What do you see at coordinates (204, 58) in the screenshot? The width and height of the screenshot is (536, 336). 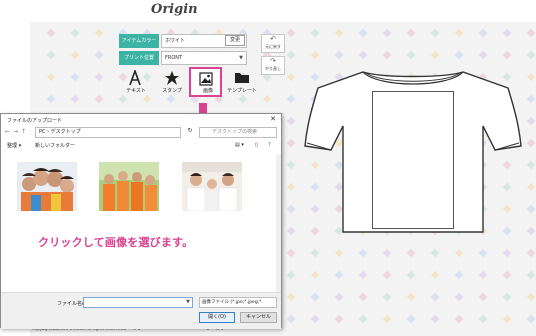 I see `print-side-select: FRONT ▼` at bounding box center [204, 58].